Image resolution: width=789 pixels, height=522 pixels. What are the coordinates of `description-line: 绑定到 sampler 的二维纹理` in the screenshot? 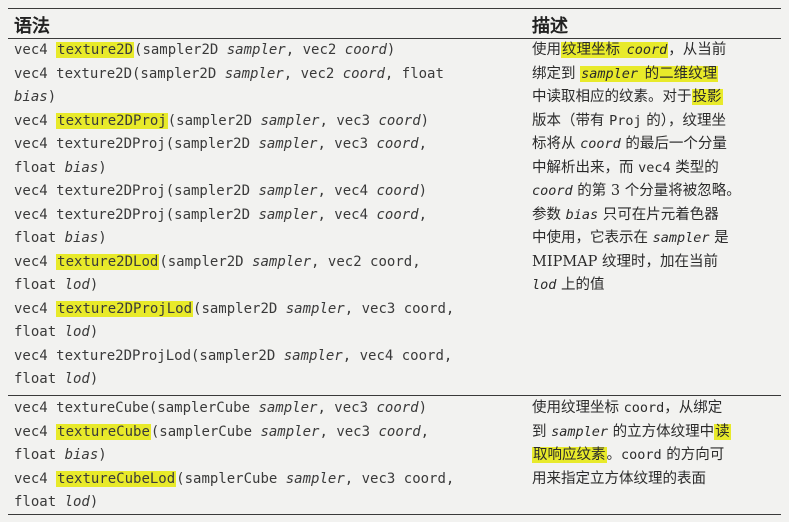 It's located at (657, 75).